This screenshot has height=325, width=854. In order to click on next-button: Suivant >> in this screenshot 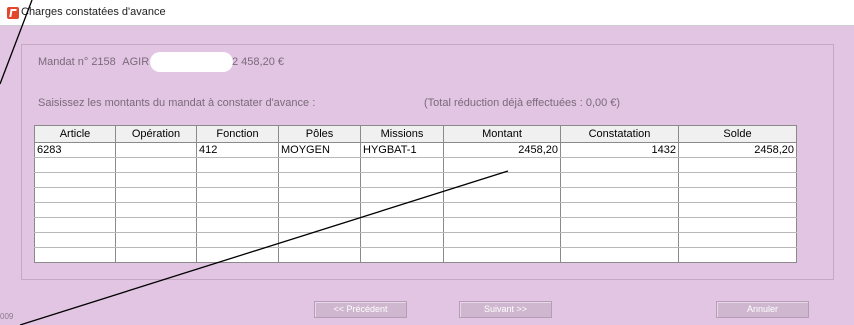, I will do `click(505, 309)`.